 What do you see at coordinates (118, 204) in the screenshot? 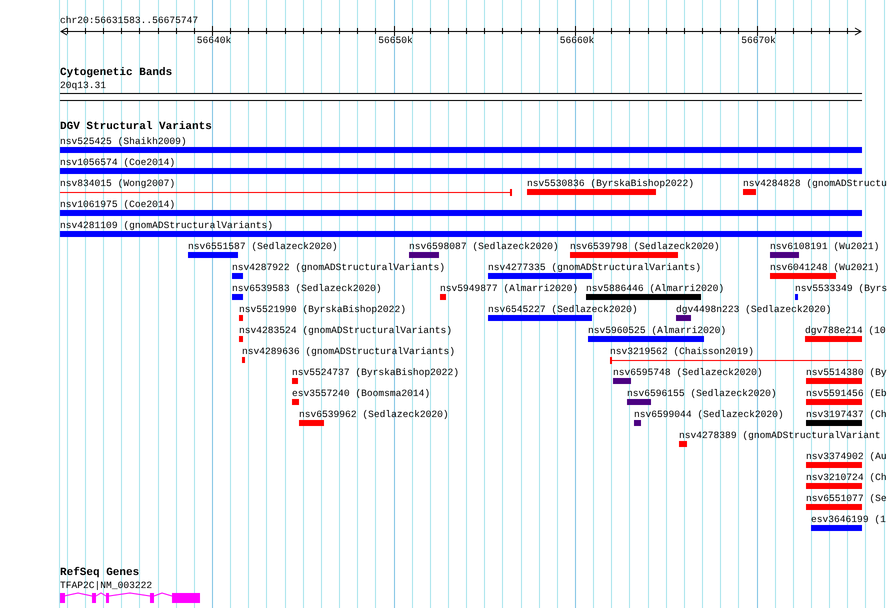
I see `variant-label: nsv1061975 (Coe2014)` at bounding box center [118, 204].